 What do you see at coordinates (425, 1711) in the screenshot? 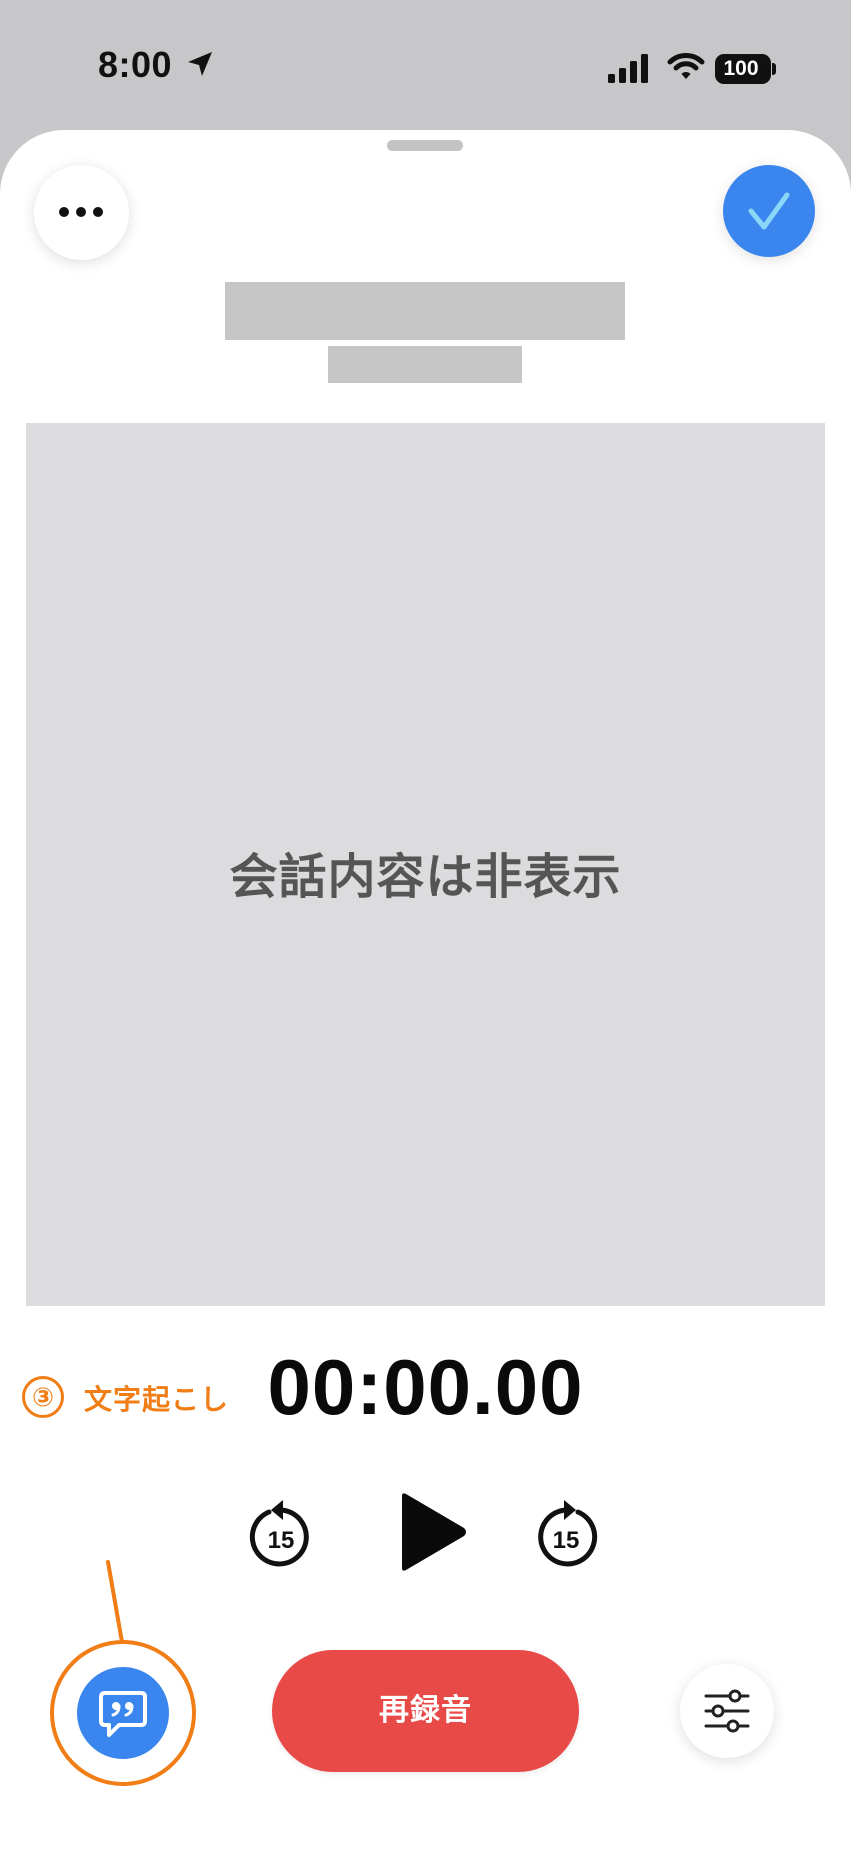
I see `rerecord-button: 再録音` at bounding box center [425, 1711].